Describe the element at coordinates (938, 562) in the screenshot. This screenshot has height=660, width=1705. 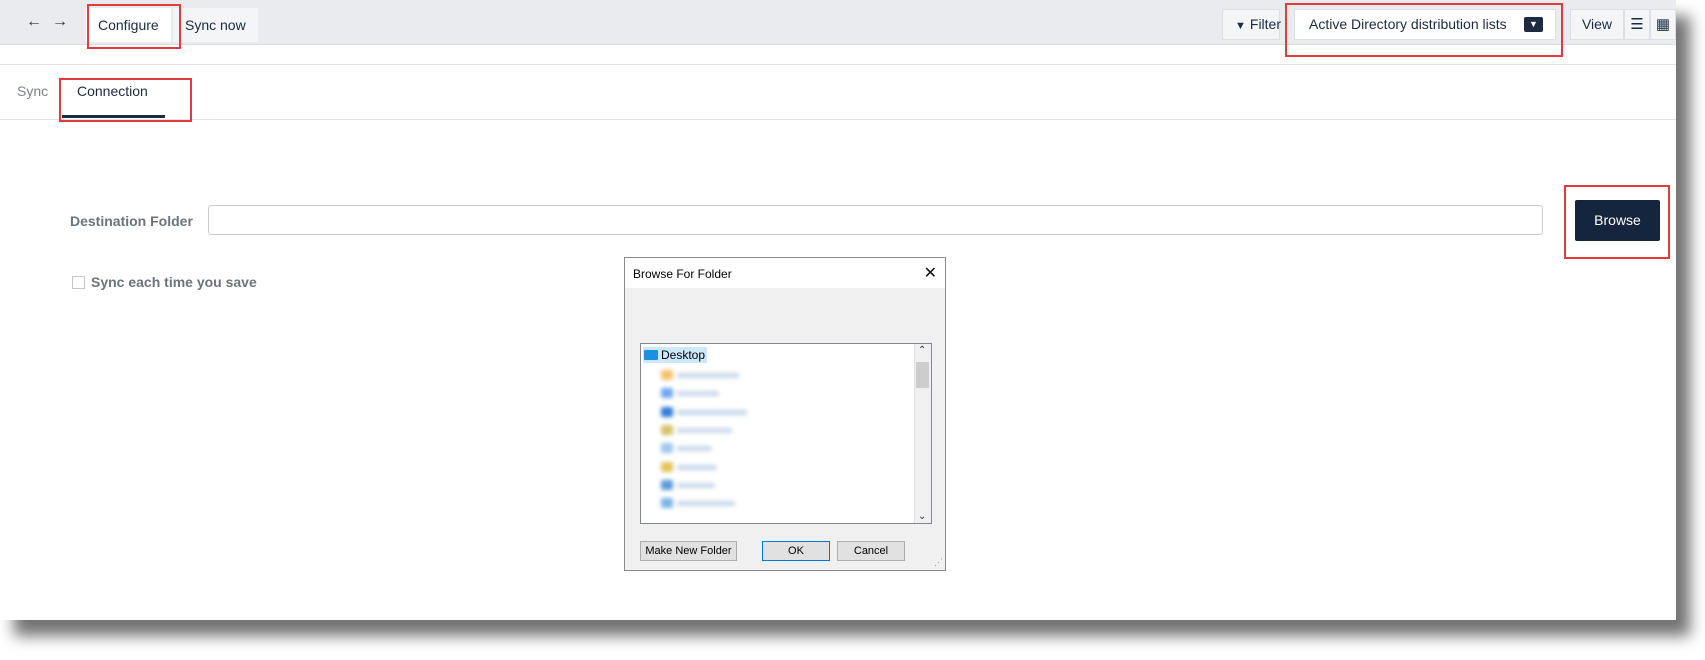
I see `resize-grip-icon: ⋰` at that location.